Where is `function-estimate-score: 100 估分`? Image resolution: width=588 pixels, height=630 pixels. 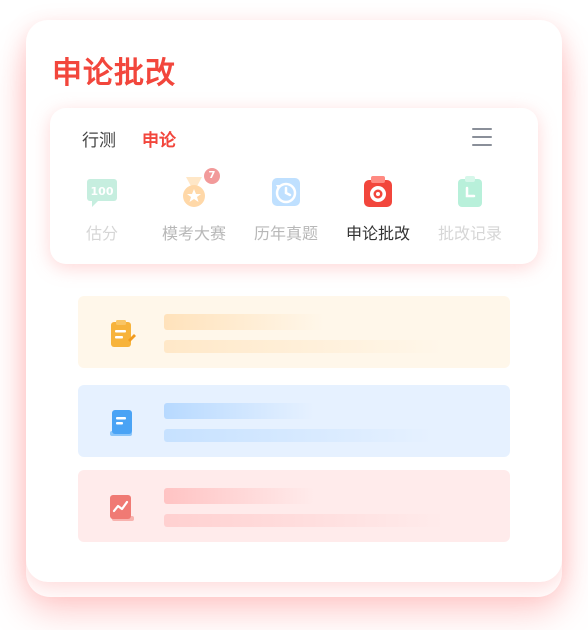
function-estimate-score: 100 估分 is located at coordinates (102, 209).